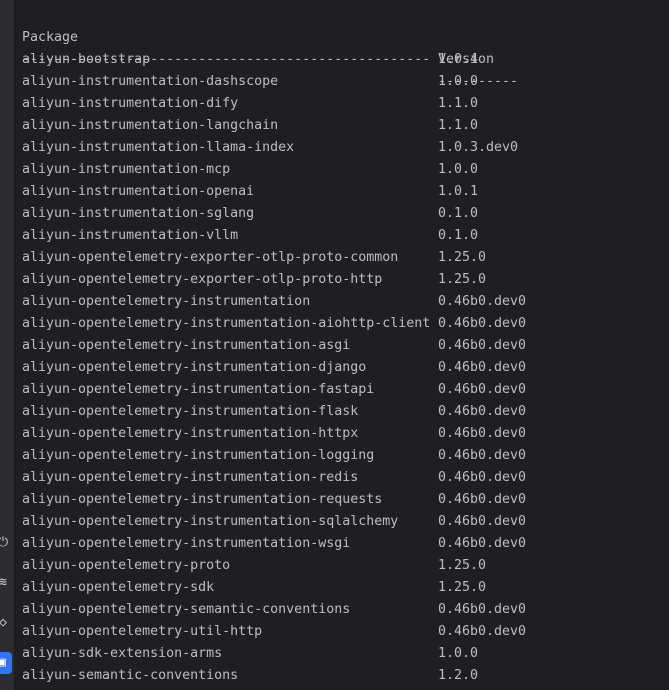 The image size is (669, 690). Describe the element at coordinates (118, 587) in the screenshot. I see `package-name: aliyun-opentelemetry-sdk` at that location.